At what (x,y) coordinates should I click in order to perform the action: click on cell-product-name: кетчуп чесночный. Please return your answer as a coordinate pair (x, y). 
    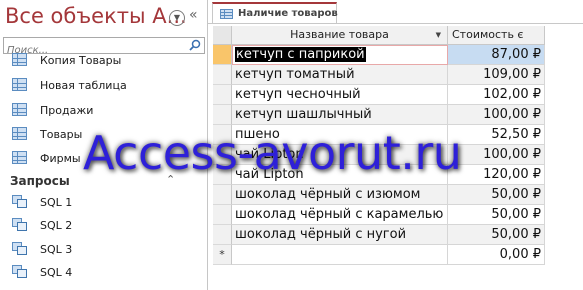
    Looking at the image, I should click on (340, 95).